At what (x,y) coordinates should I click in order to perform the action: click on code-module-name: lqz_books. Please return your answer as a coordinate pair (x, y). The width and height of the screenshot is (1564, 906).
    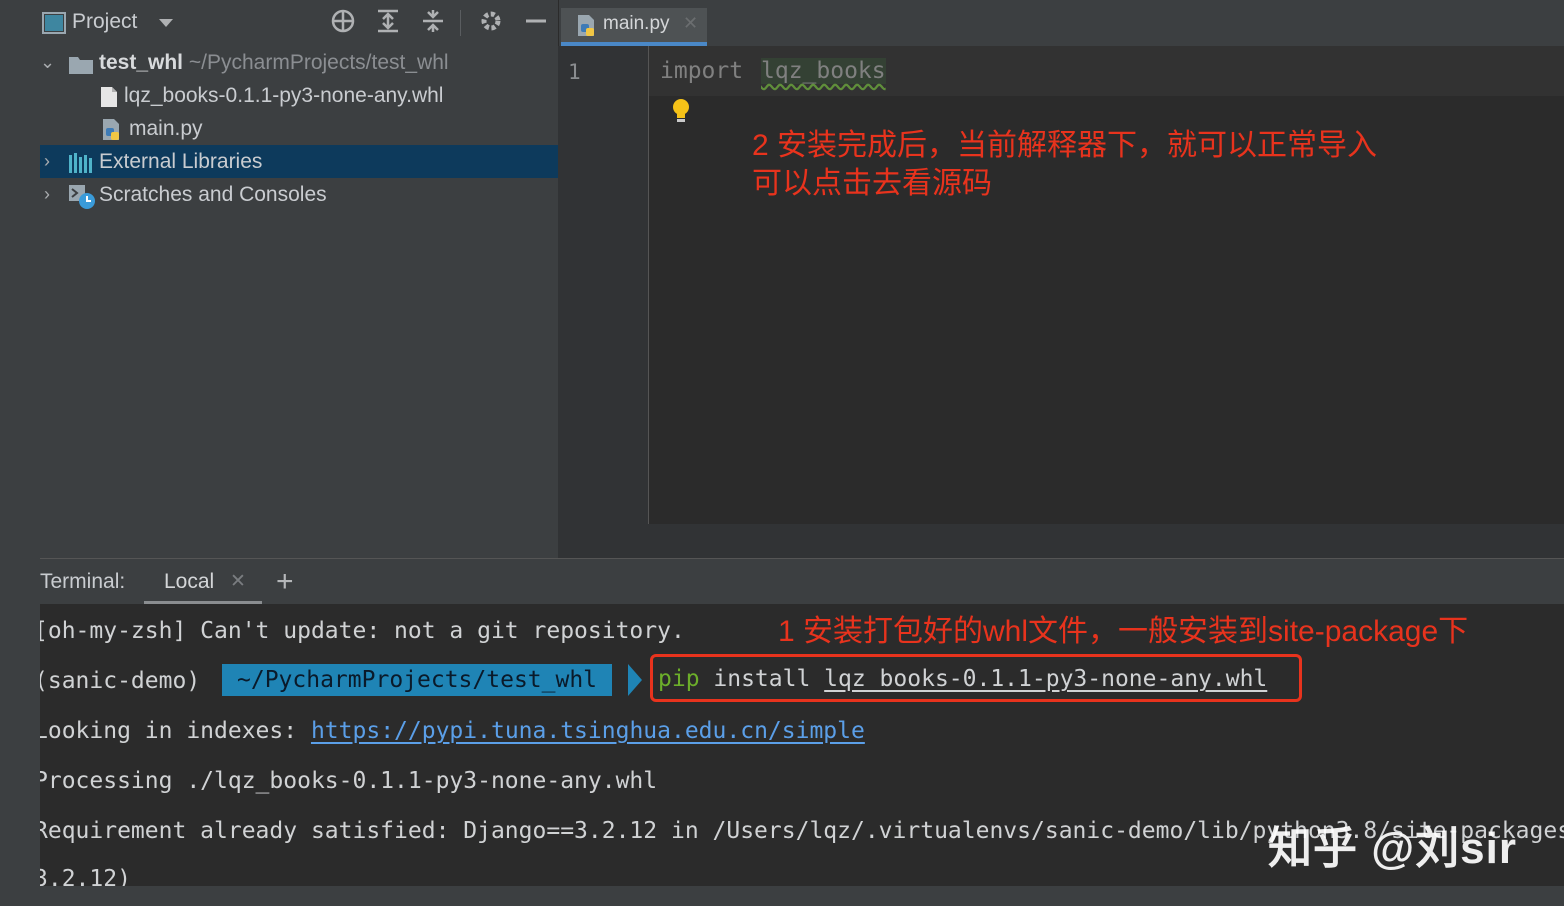
    Looking at the image, I should click on (823, 71).